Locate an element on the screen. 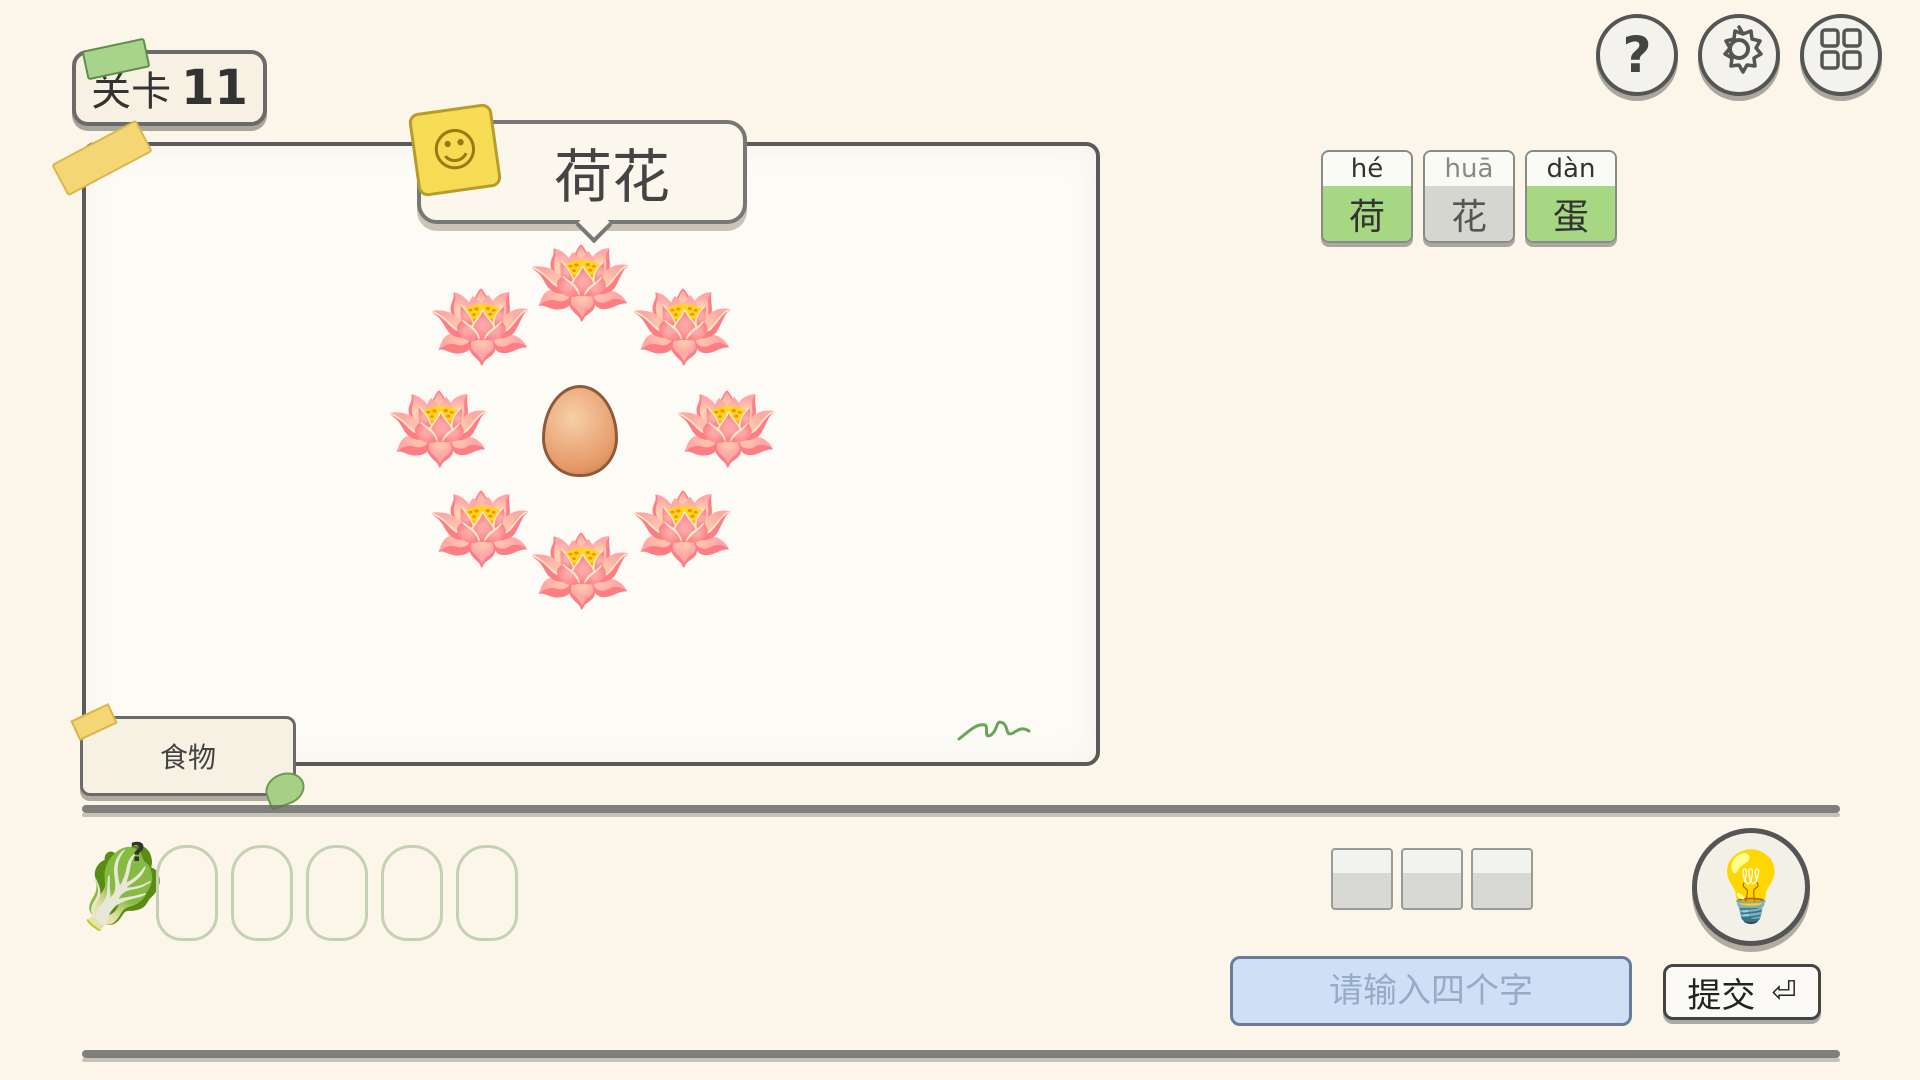  submit-button: 提交 ⏎ is located at coordinates (1742, 992).